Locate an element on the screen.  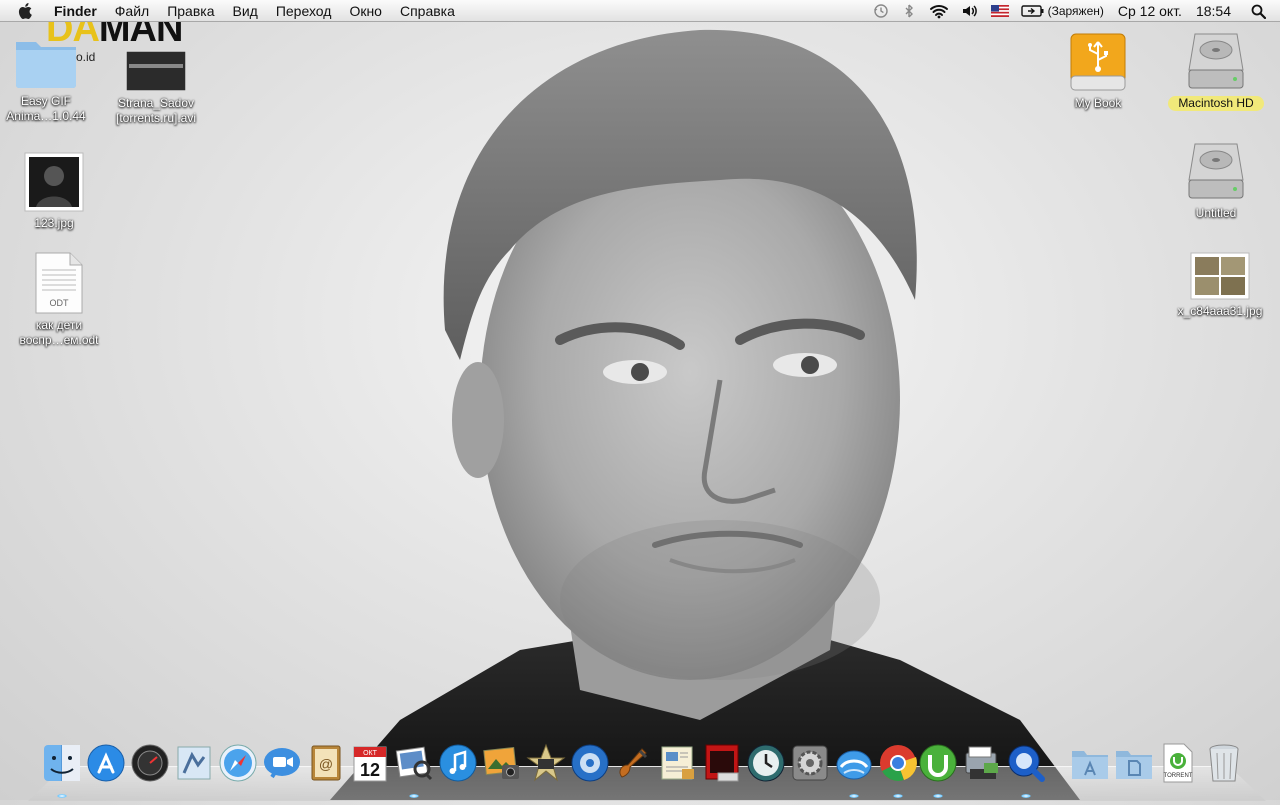
desktop-icon-x-c84aaa31: x_c84aaa31.jpg is located at coordinates (1220, 285).